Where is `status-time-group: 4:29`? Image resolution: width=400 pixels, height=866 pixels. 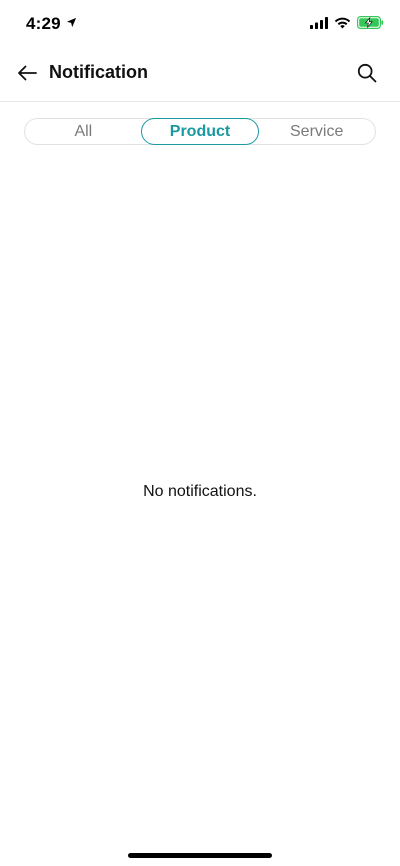 status-time-group: 4:29 is located at coordinates (51, 24).